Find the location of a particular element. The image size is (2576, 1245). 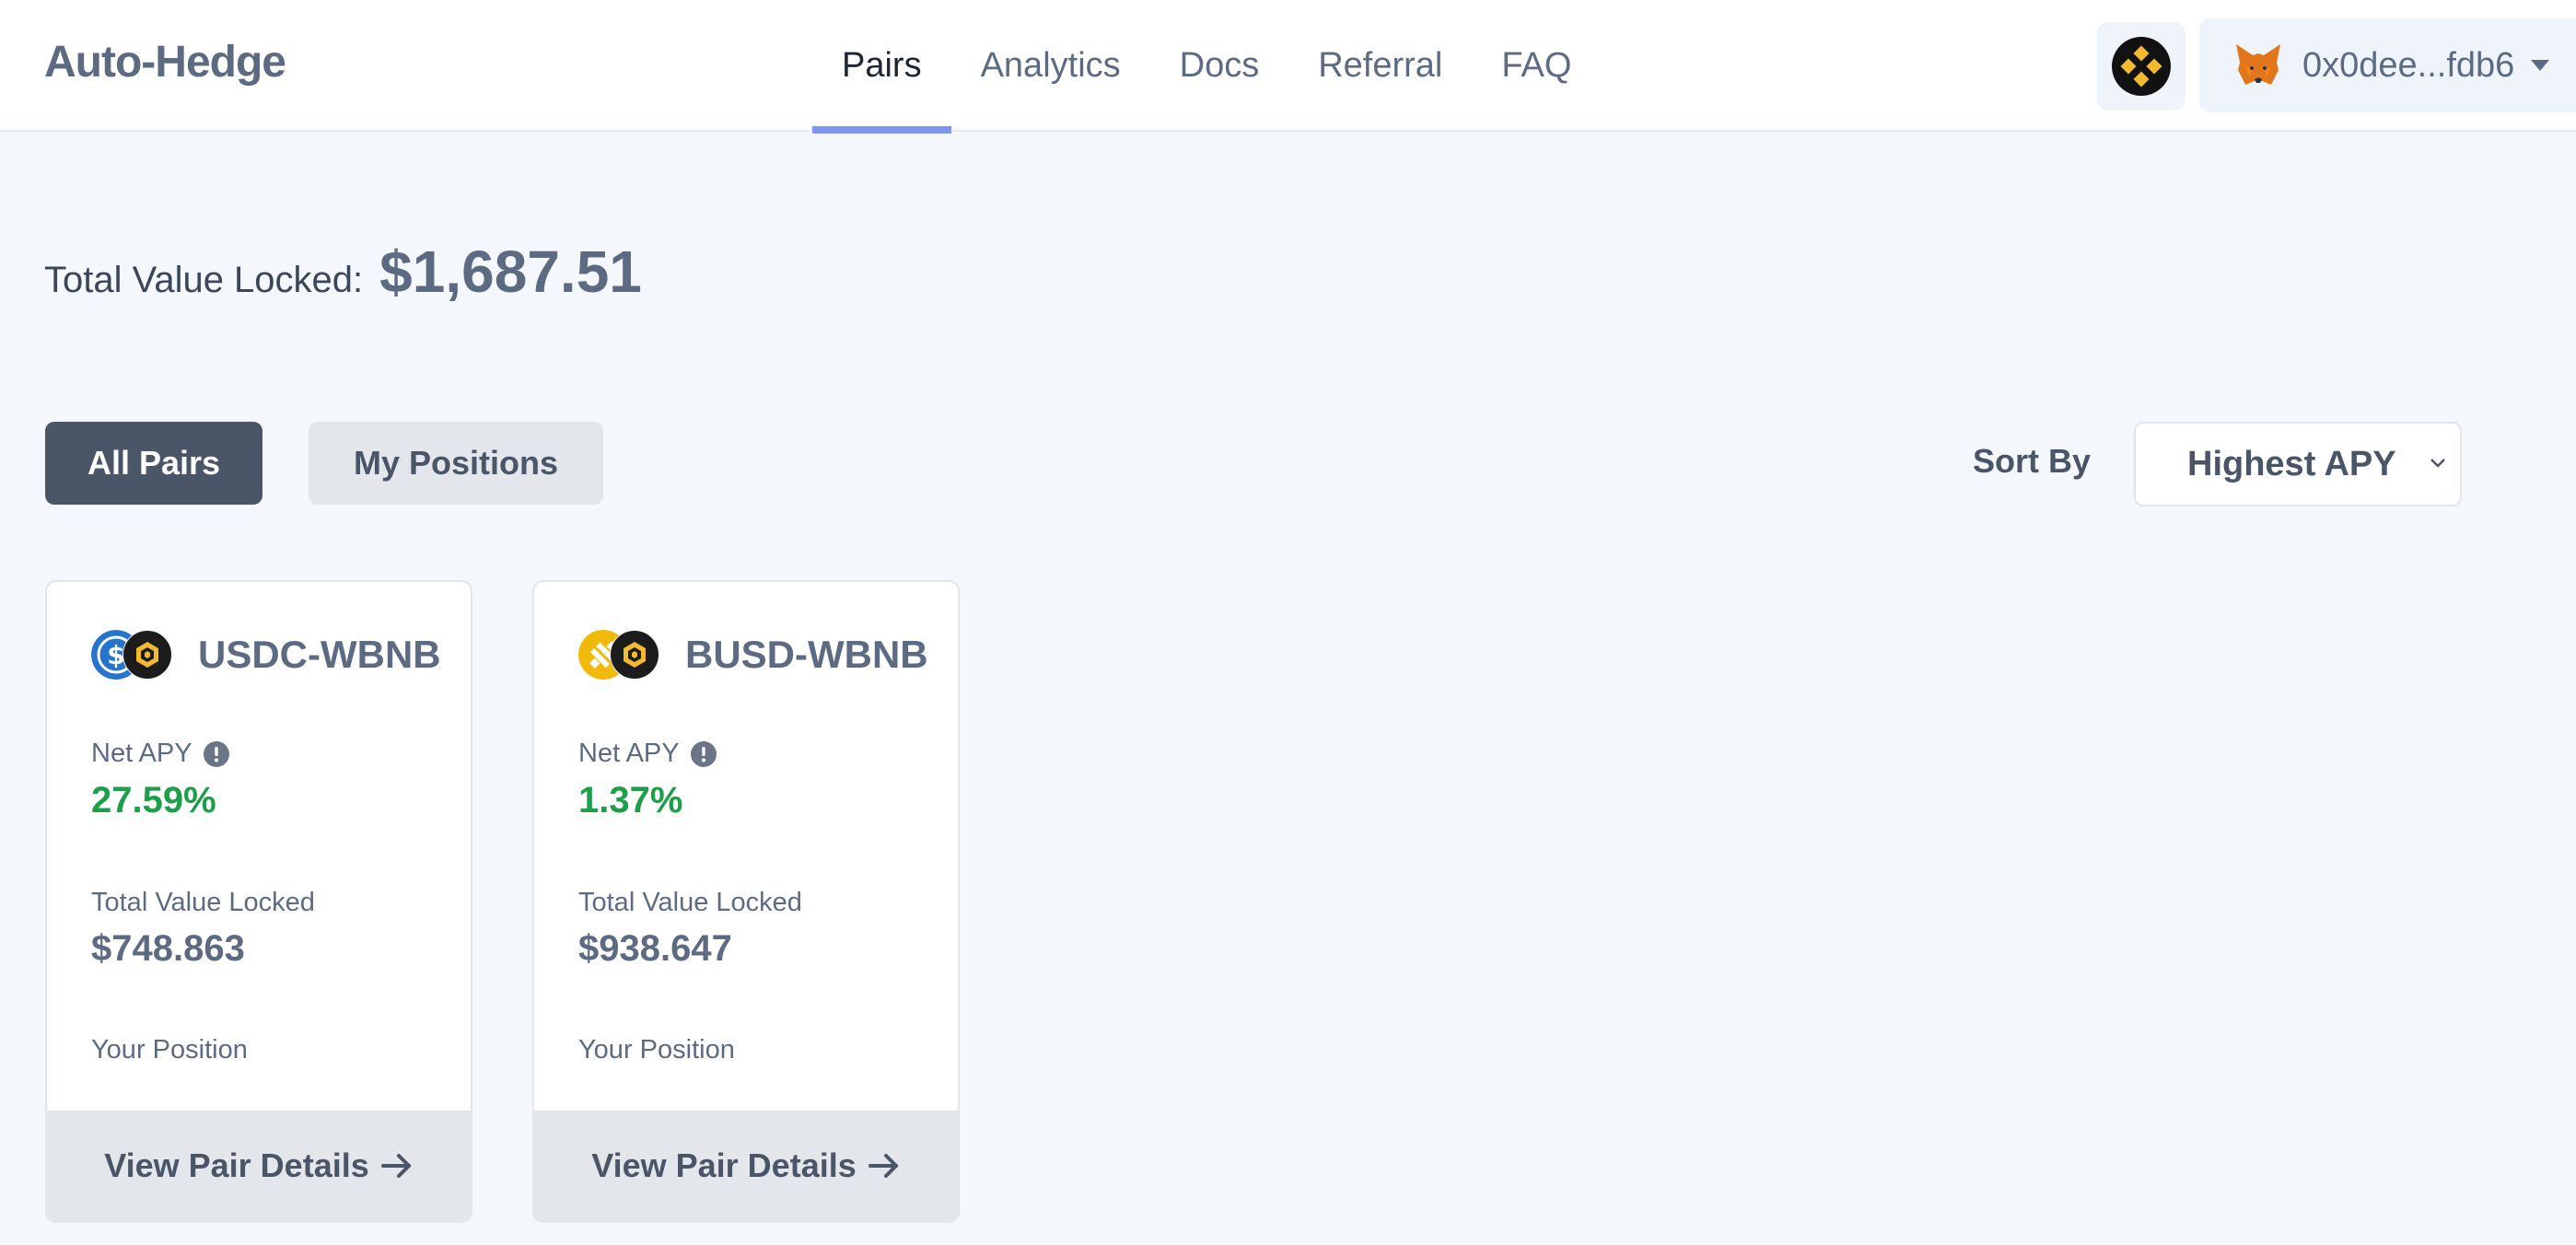

chevron-down-icon is located at coordinates (2437, 463).